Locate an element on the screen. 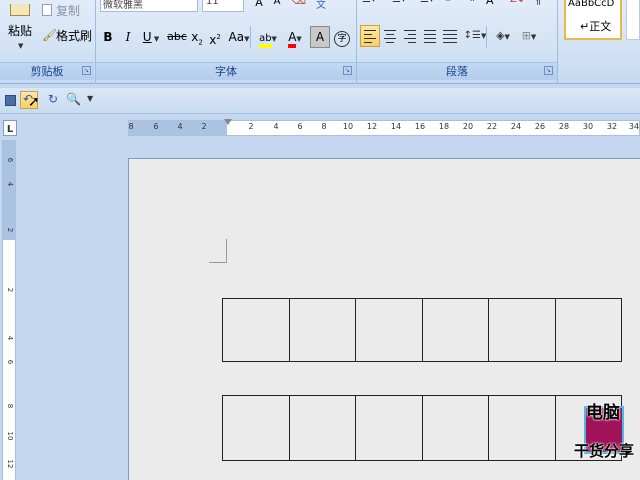  tab-selector-button: L is located at coordinates (10, 128).